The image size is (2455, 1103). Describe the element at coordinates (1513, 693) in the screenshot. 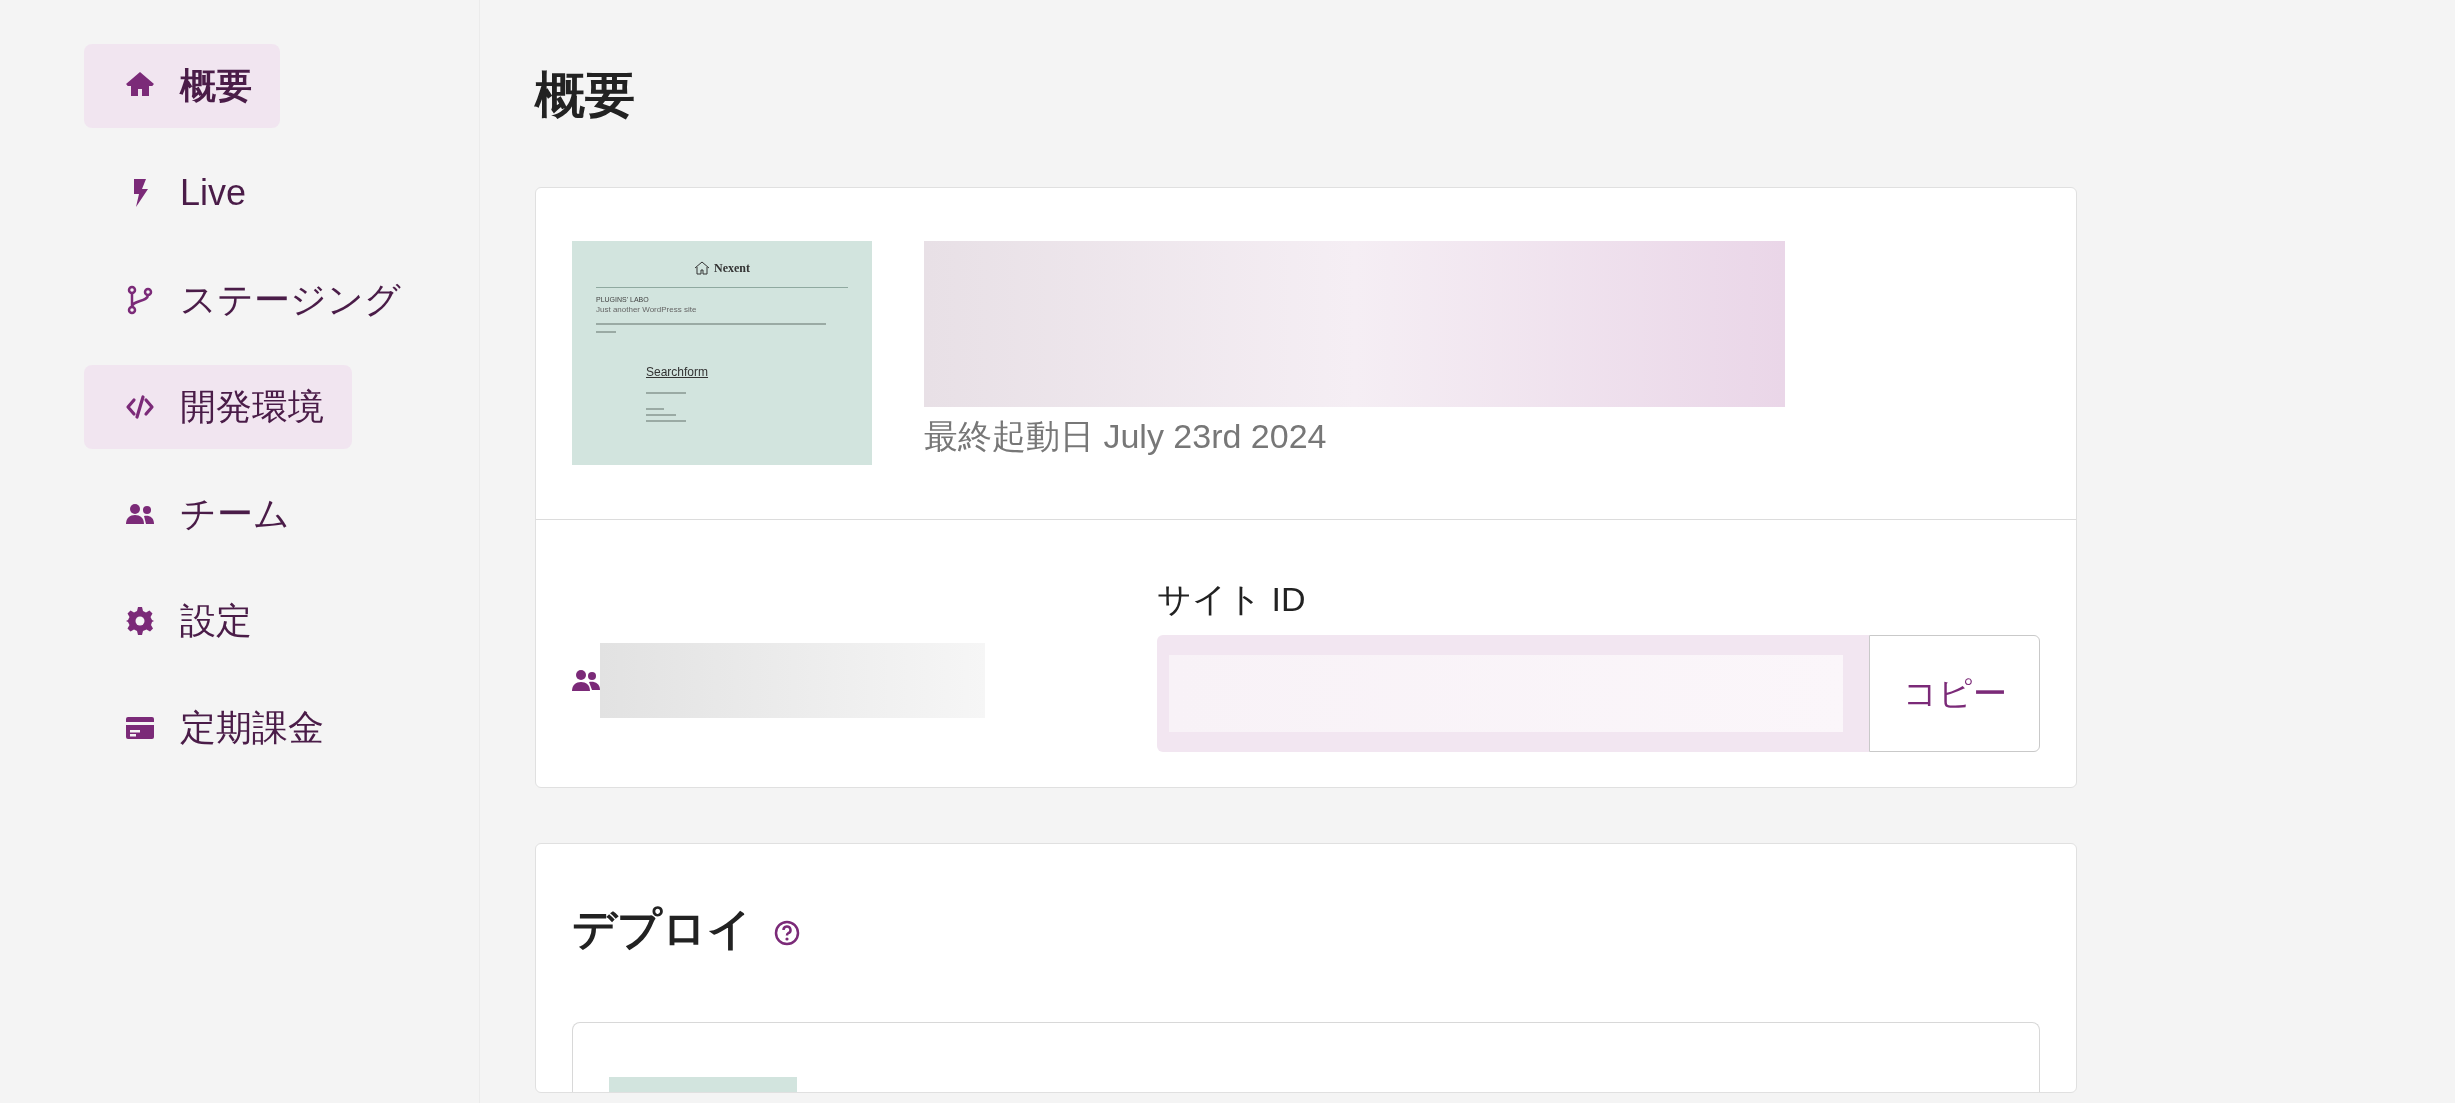

I see `site-id-field` at that location.